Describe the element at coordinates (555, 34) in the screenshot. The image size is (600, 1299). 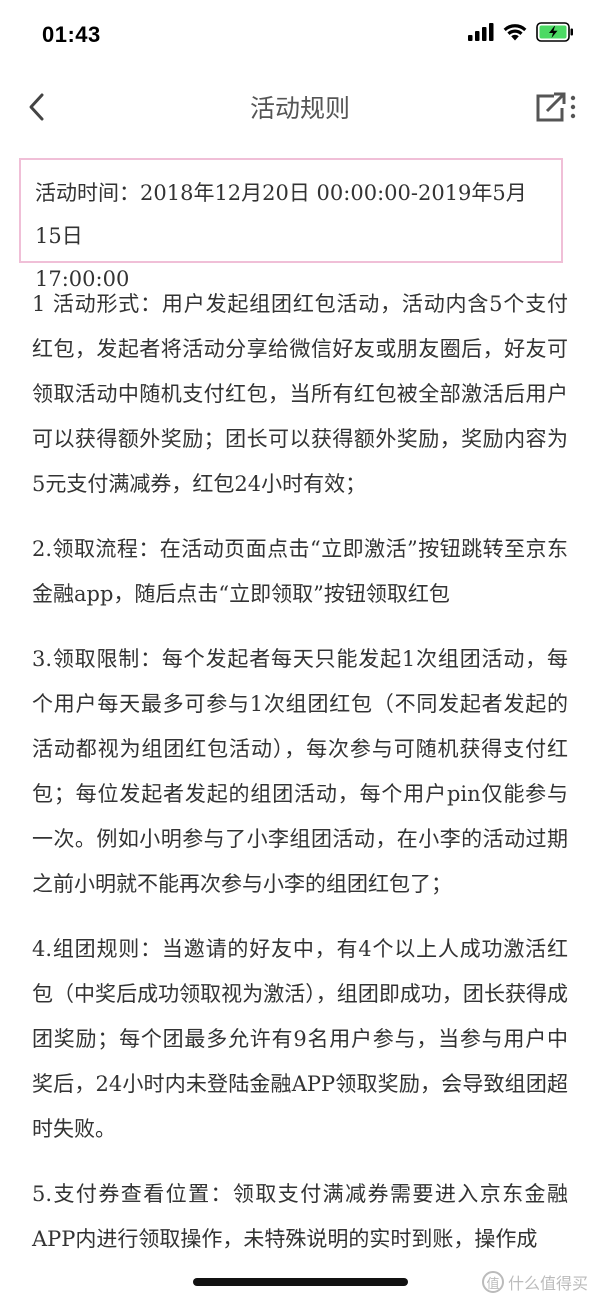
I see `battery-charging-icon` at that location.